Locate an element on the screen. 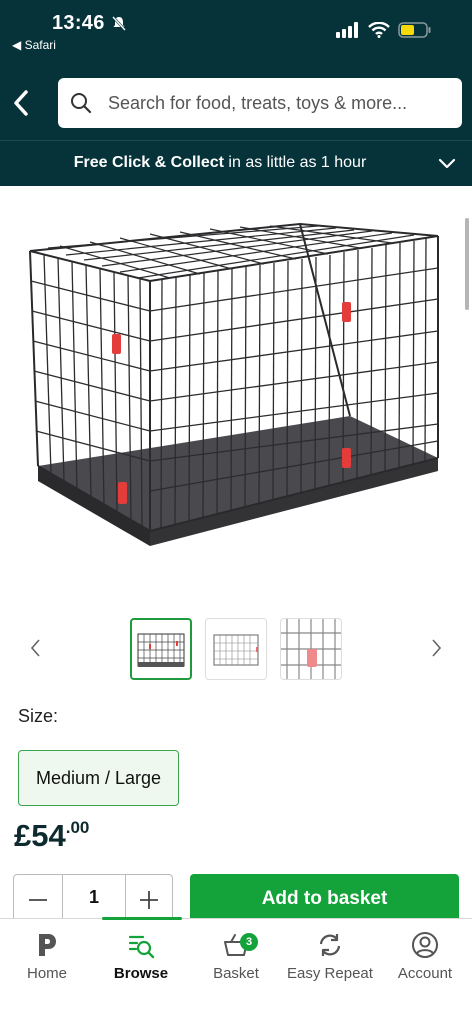 The image size is (472, 1024). tab-label: Basket is located at coordinates (236, 973).